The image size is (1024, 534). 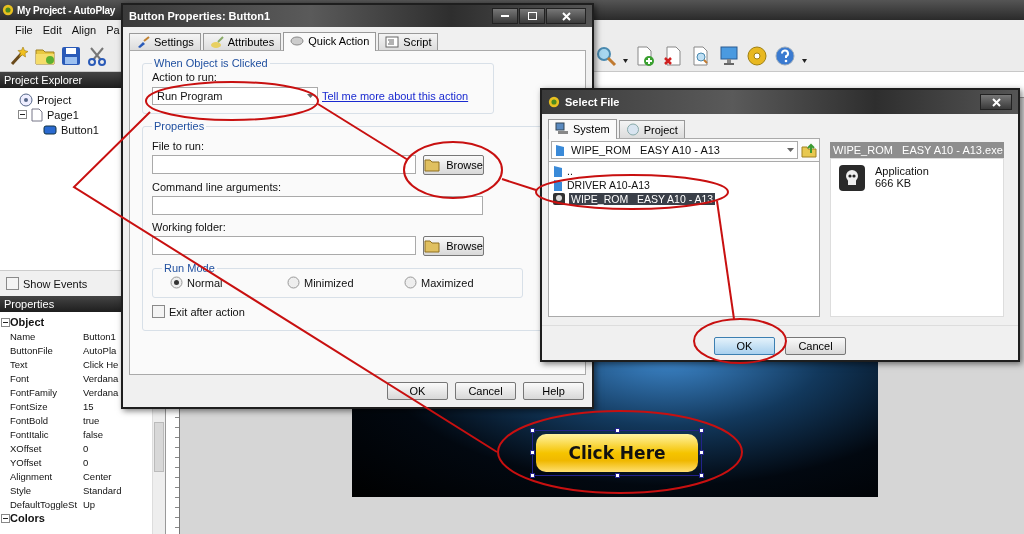 I want to click on property-value: false, so click(x=93, y=434).